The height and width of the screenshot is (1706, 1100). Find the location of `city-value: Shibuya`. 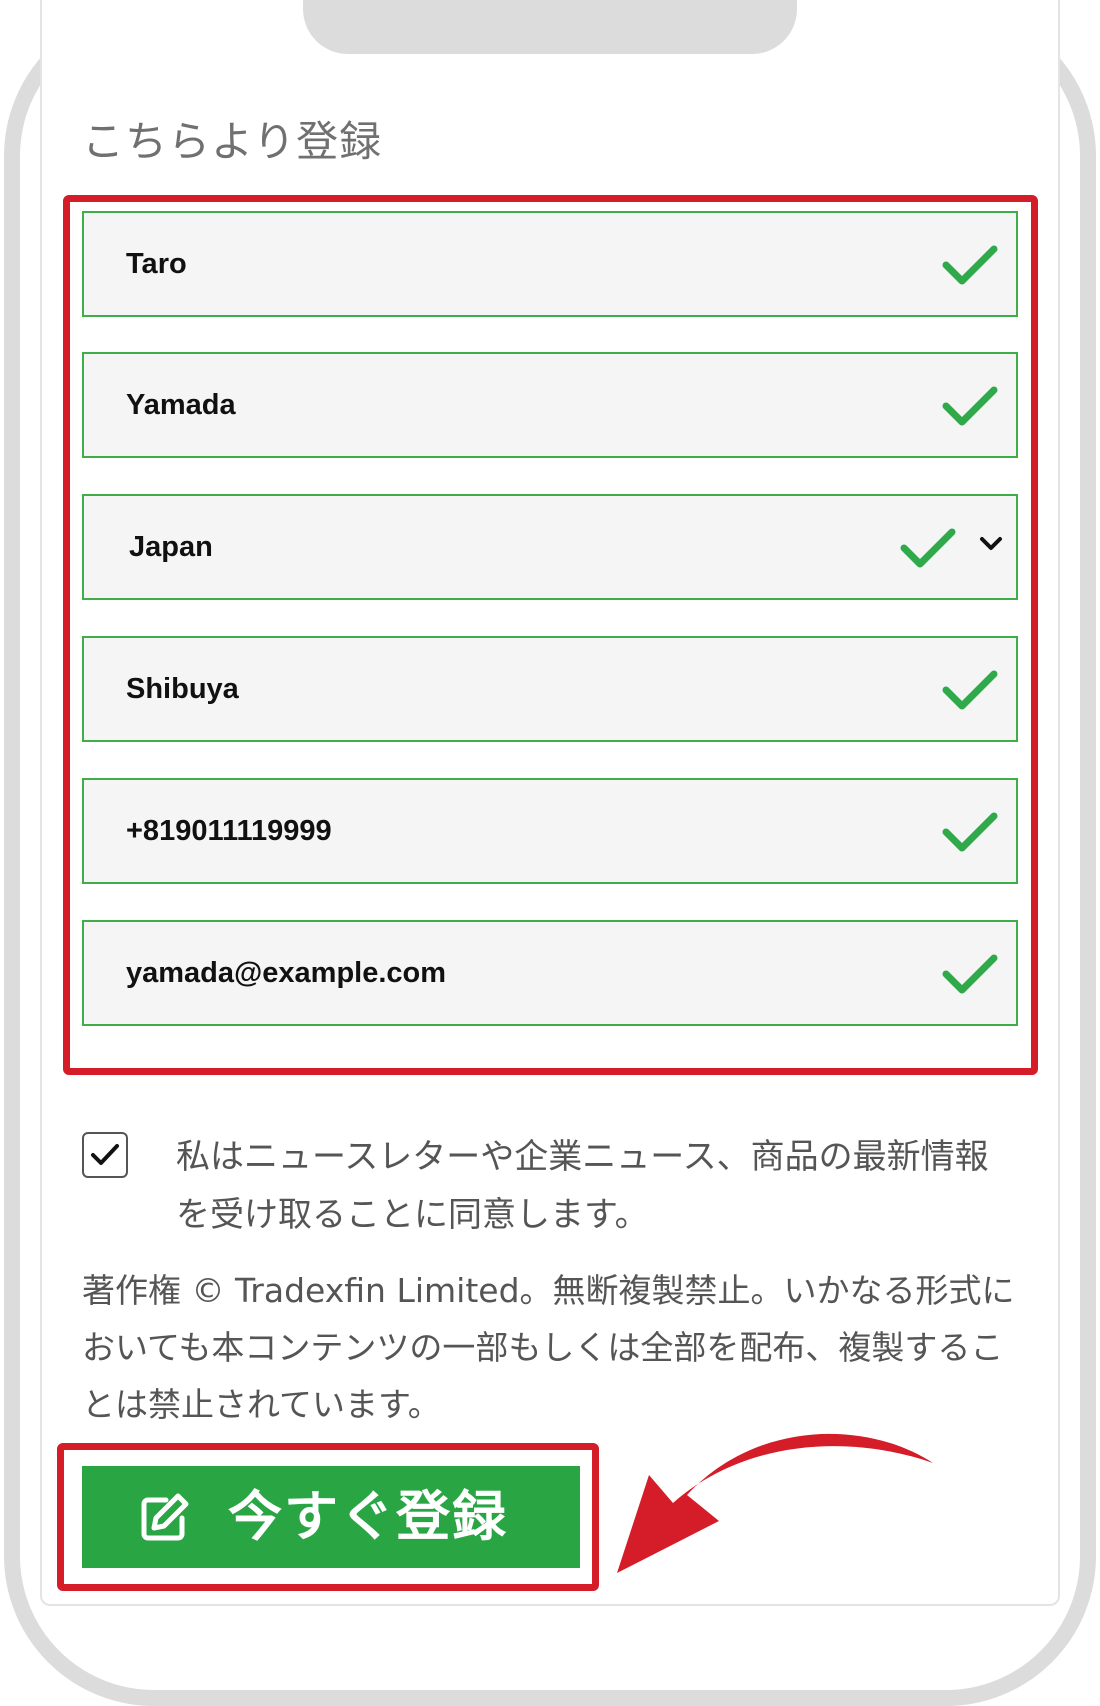

city-value: Shibuya is located at coordinates (182, 689).